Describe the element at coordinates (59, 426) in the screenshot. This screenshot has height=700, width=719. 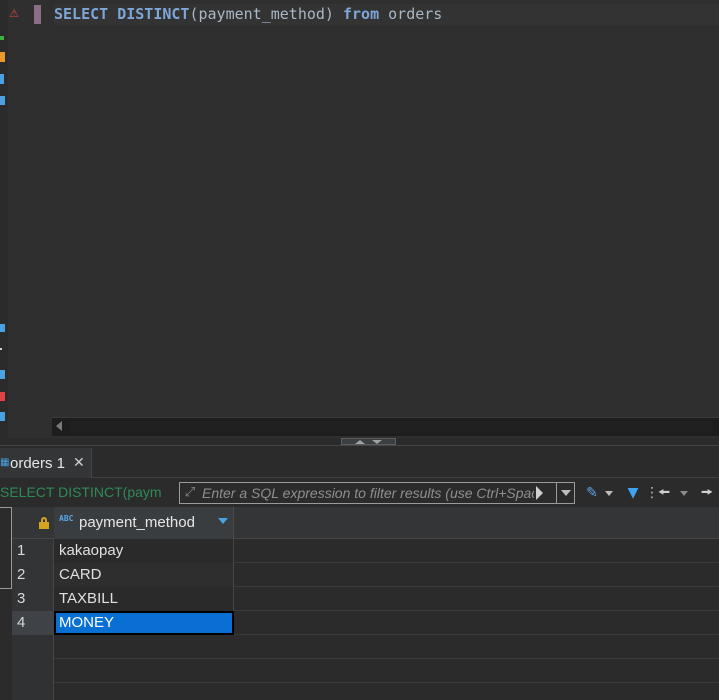
I see `scroll-left-icon` at that location.